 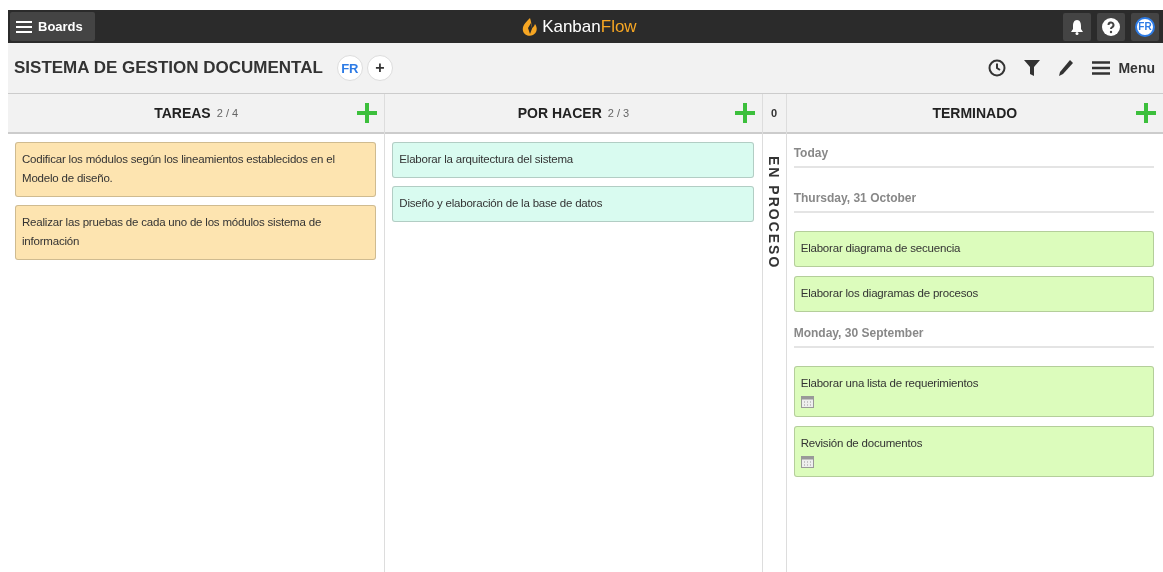 I want to click on task-count: 2 / 3, so click(x=618, y=113).